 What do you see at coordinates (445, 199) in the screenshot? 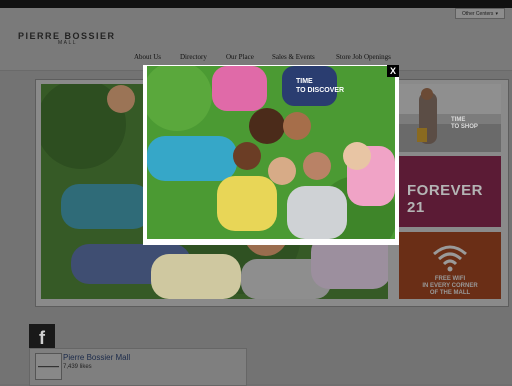
I see `forever-21-logo: FOREVER 21` at bounding box center [445, 199].